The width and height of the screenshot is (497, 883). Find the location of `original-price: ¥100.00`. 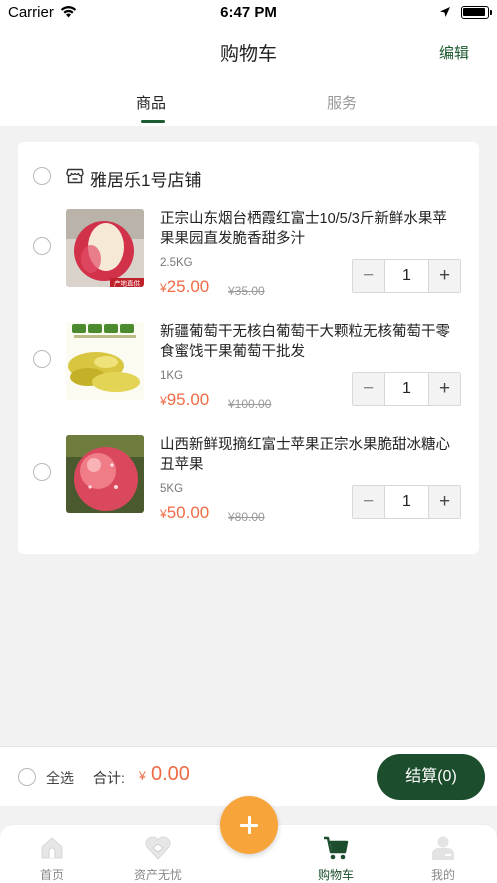

original-price: ¥100.00 is located at coordinates (250, 404).